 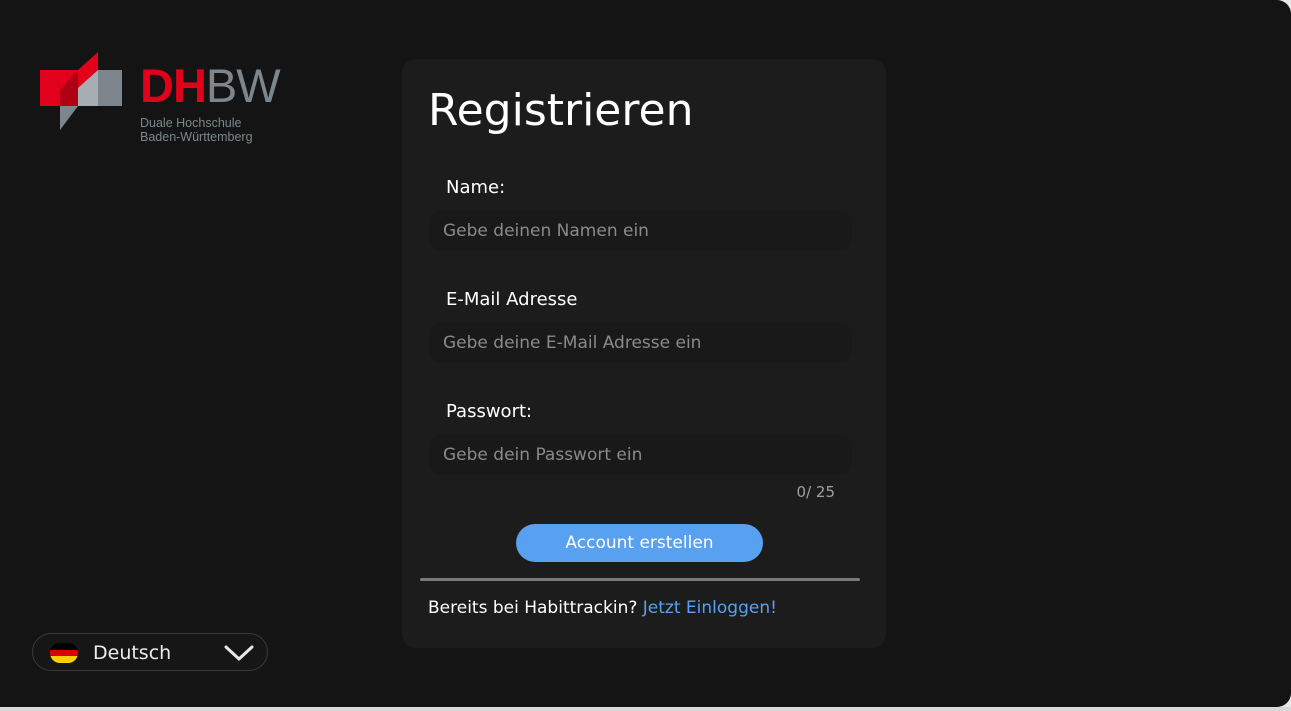 What do you see at coordinates (81, 91) in the screenshot?
I see `dhbw-logo-mark-icon` at bounding box center [81, 91].